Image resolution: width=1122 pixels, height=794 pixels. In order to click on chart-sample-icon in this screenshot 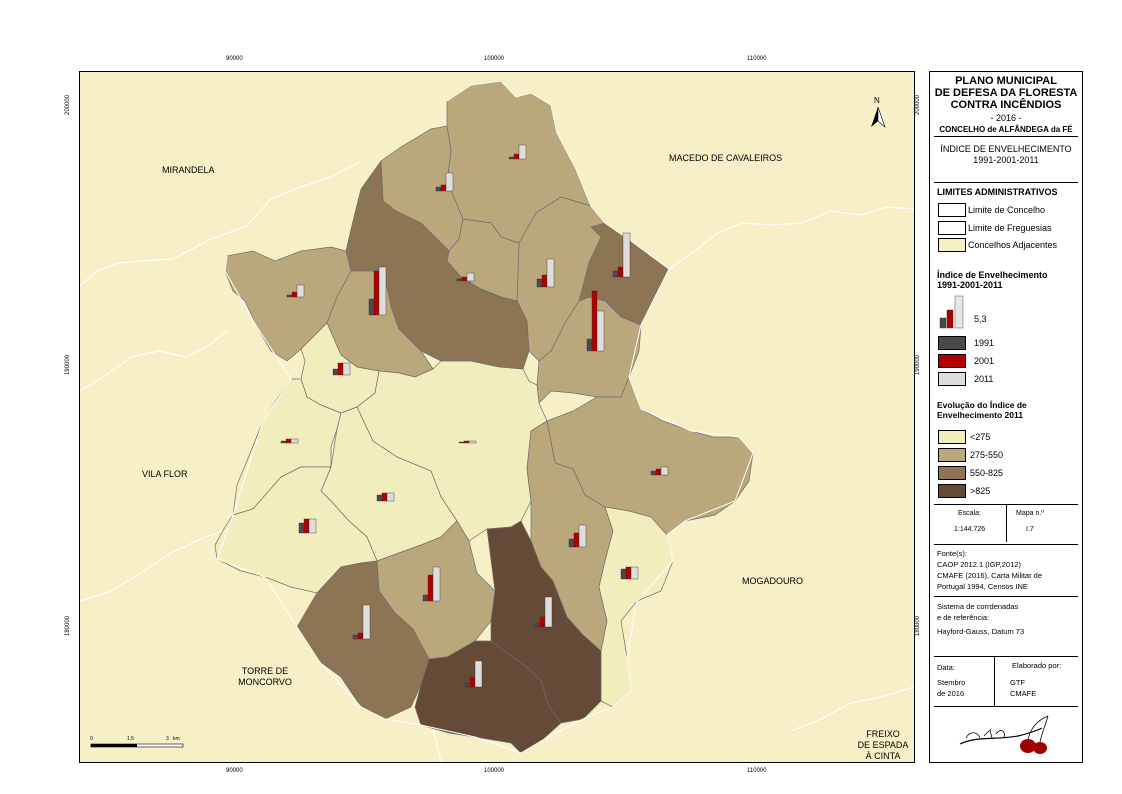, I will do `click(951, 312)`.